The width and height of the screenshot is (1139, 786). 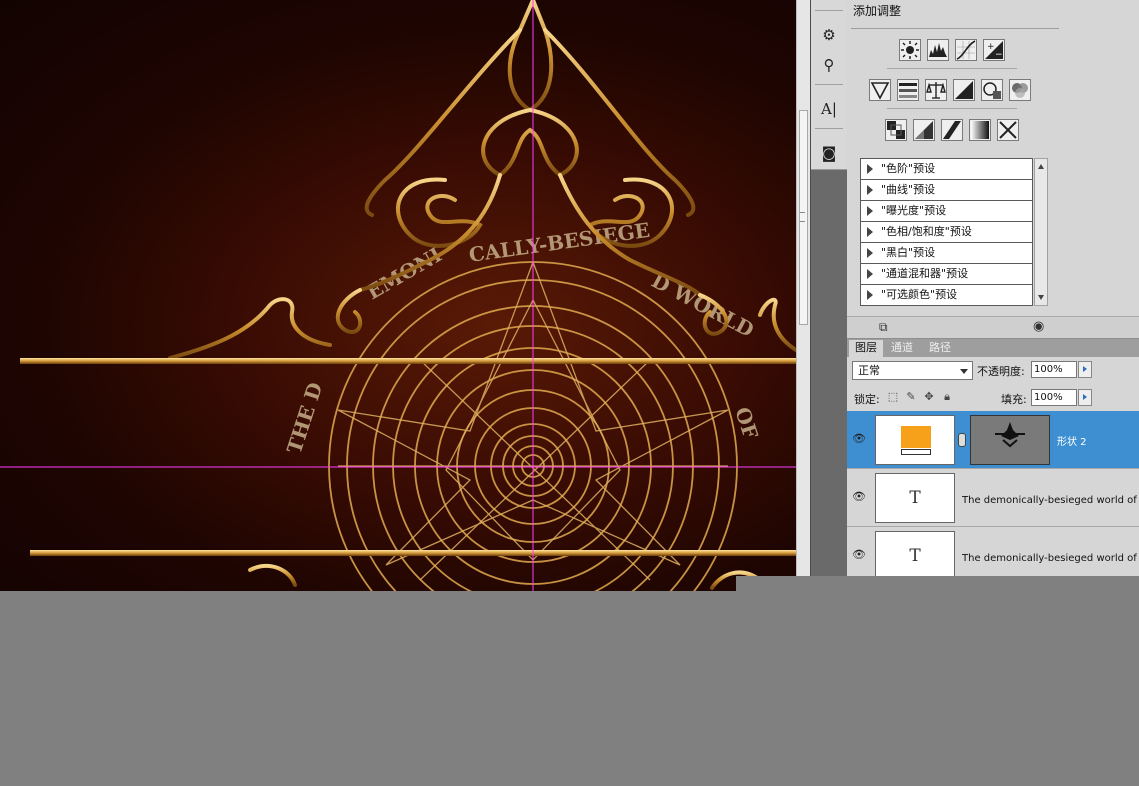 I want to click on opacity-field: 100%, so click(x=1054, y=369).